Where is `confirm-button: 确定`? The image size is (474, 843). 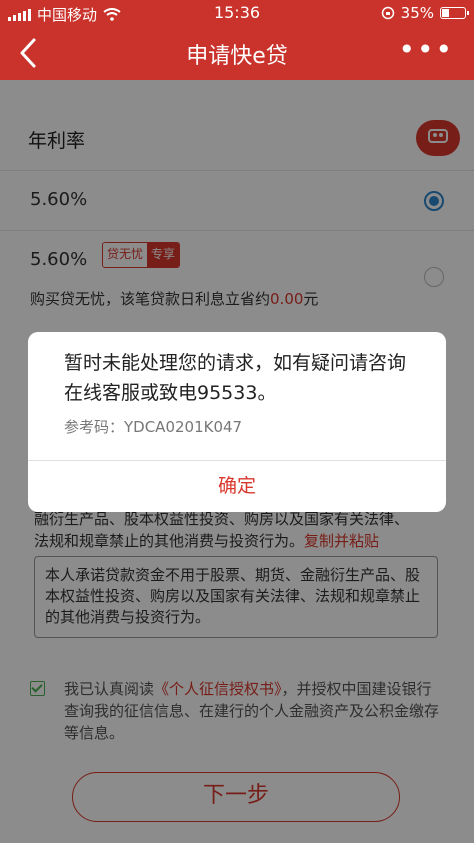 confirm-button: 确定 is located at coordinates (237, 486).